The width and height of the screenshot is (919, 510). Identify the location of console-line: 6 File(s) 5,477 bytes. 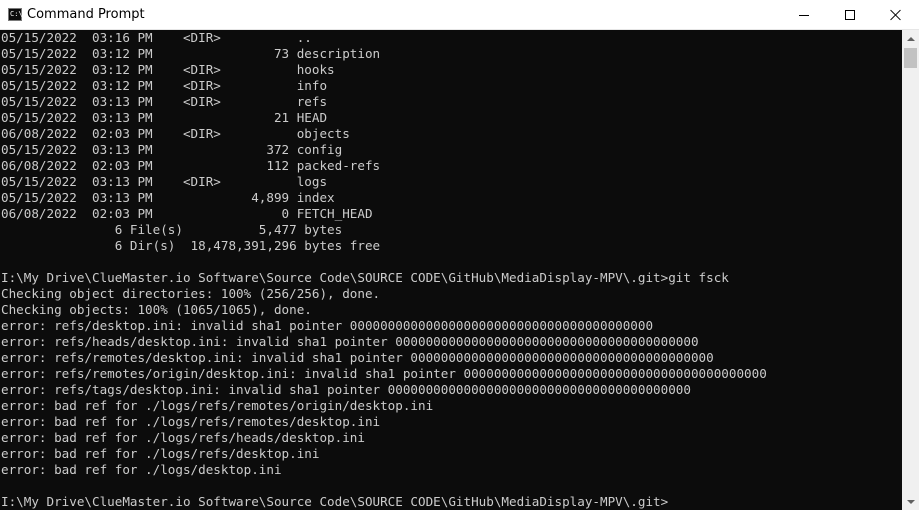
(172, 229).